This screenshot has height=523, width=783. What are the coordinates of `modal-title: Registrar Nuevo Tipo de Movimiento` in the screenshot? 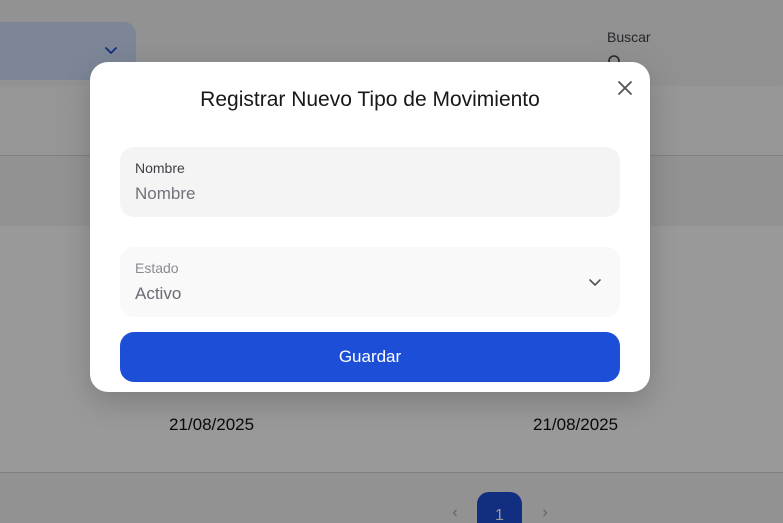 It's located at (370, 99).